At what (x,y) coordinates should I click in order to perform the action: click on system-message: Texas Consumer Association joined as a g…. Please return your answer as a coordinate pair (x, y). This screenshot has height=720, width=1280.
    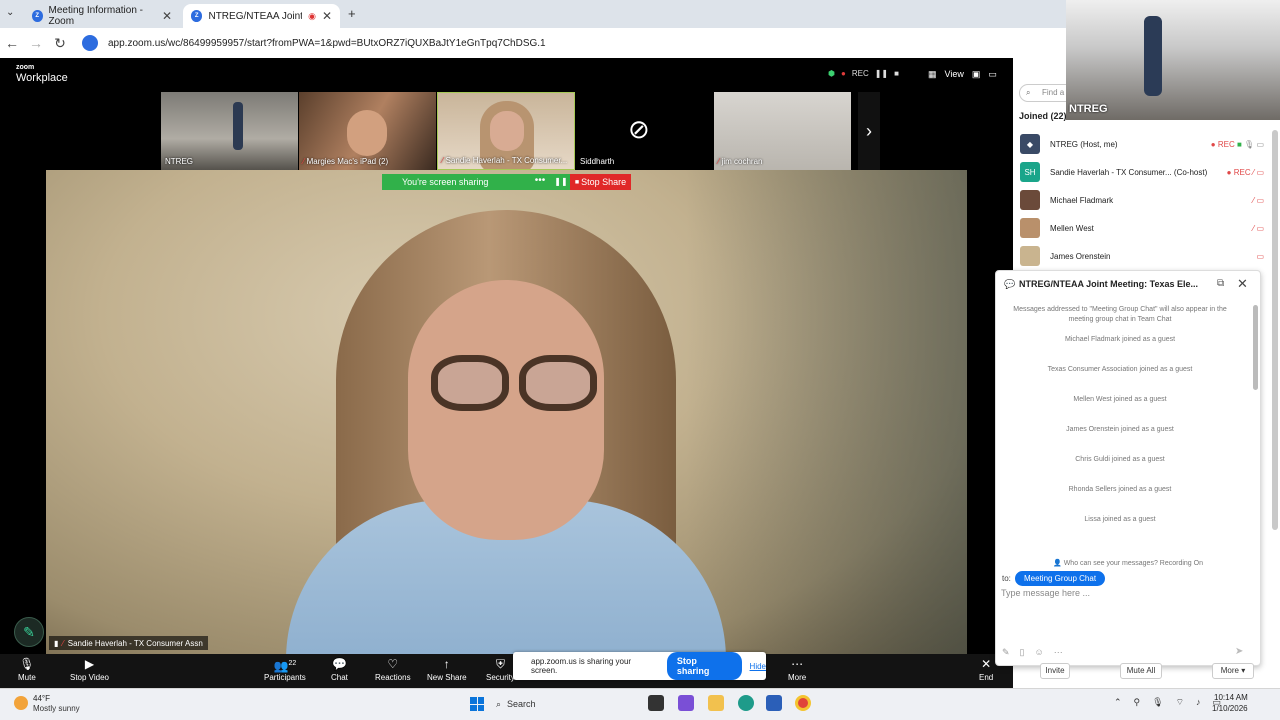
    Looking at the image, I should click on (1120, 369).